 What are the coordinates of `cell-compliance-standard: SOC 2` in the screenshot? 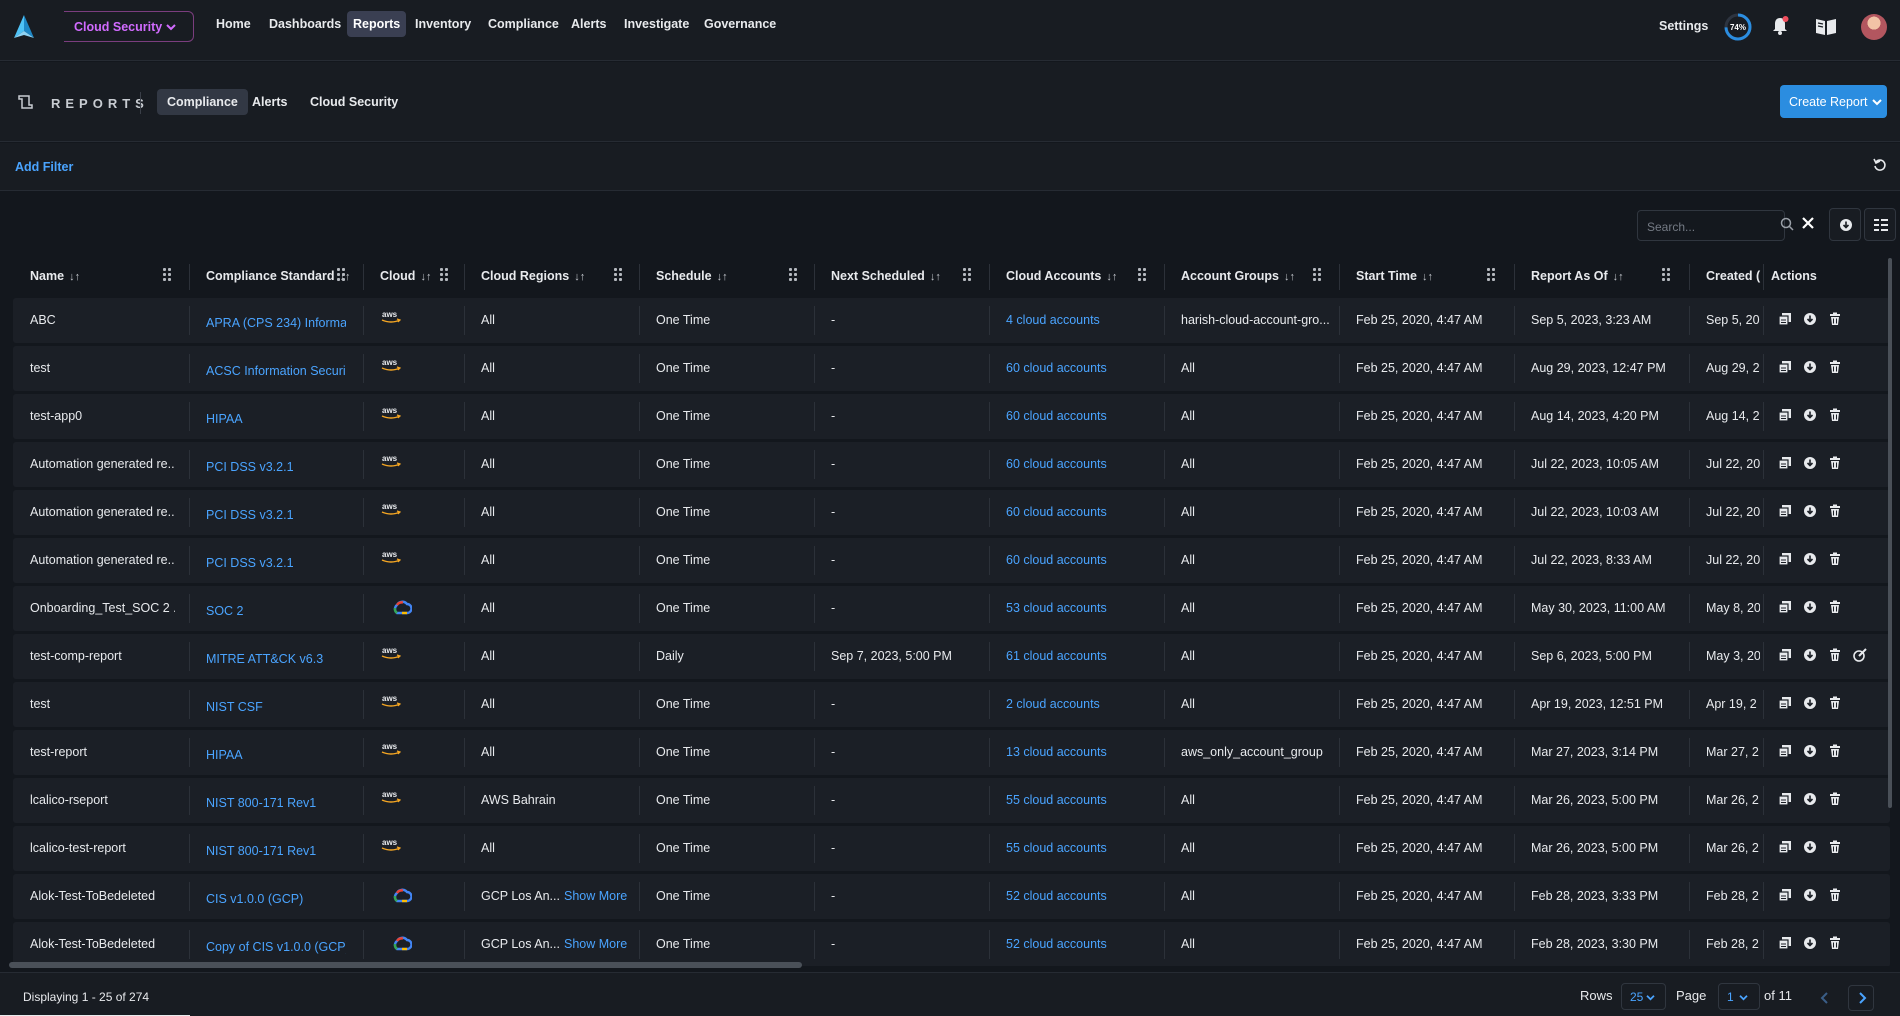 It's located at (225, 611).